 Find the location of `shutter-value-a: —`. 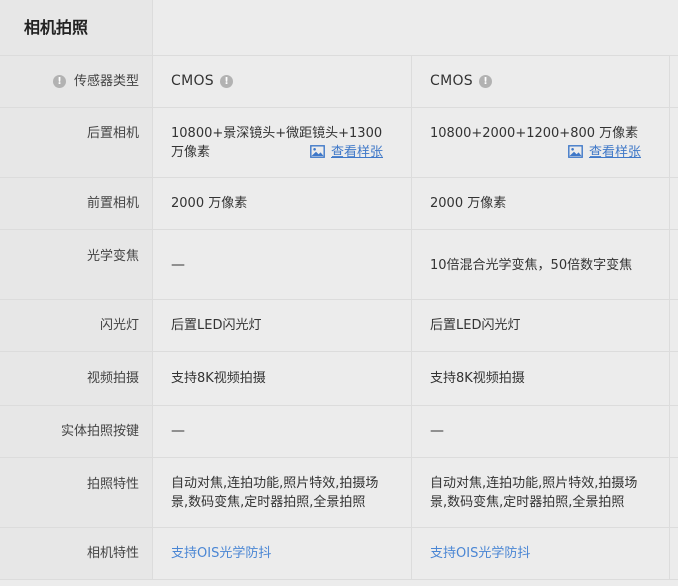

shutter-value-a: — is located at coordinates (178, 431).